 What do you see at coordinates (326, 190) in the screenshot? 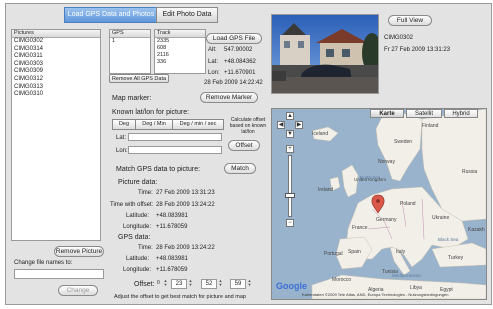
I see `map-label: Ireland` at bounding box center [326, 190].